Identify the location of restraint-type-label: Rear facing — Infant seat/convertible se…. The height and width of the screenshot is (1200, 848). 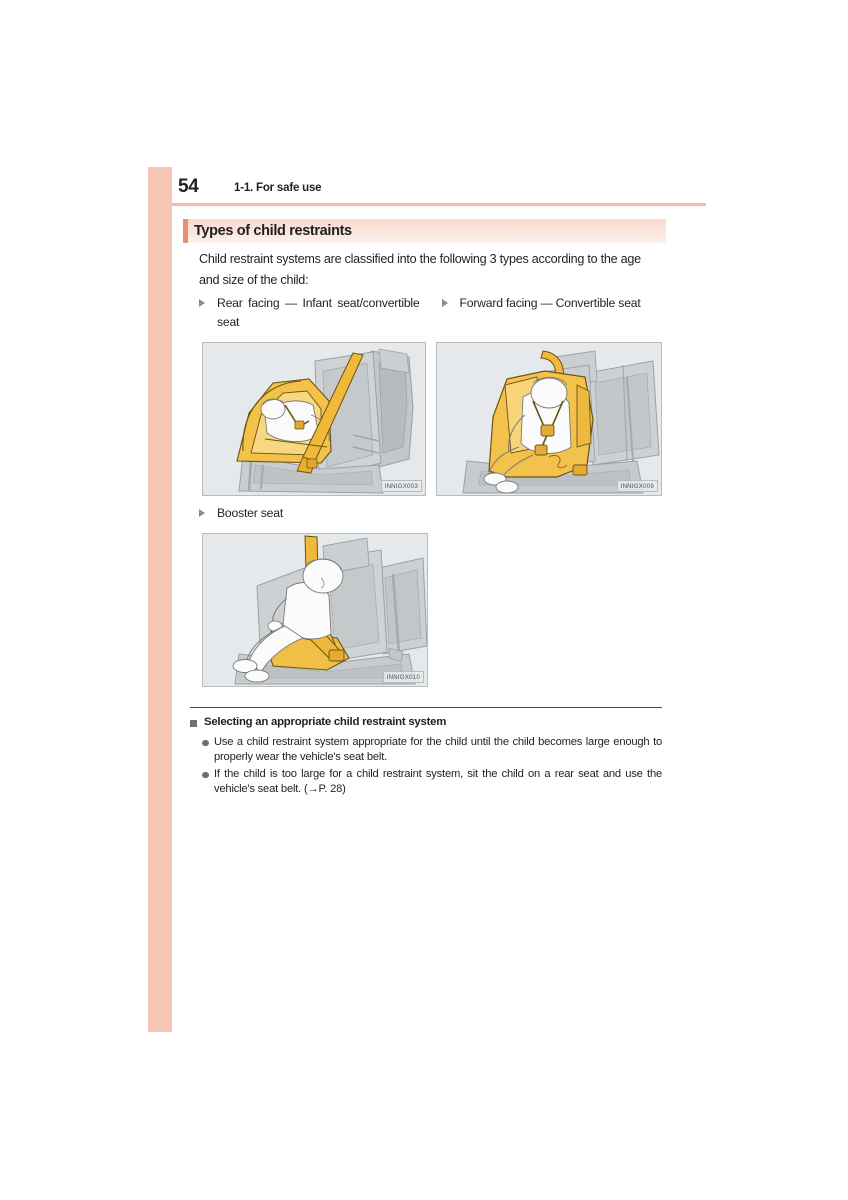
(318, 312).